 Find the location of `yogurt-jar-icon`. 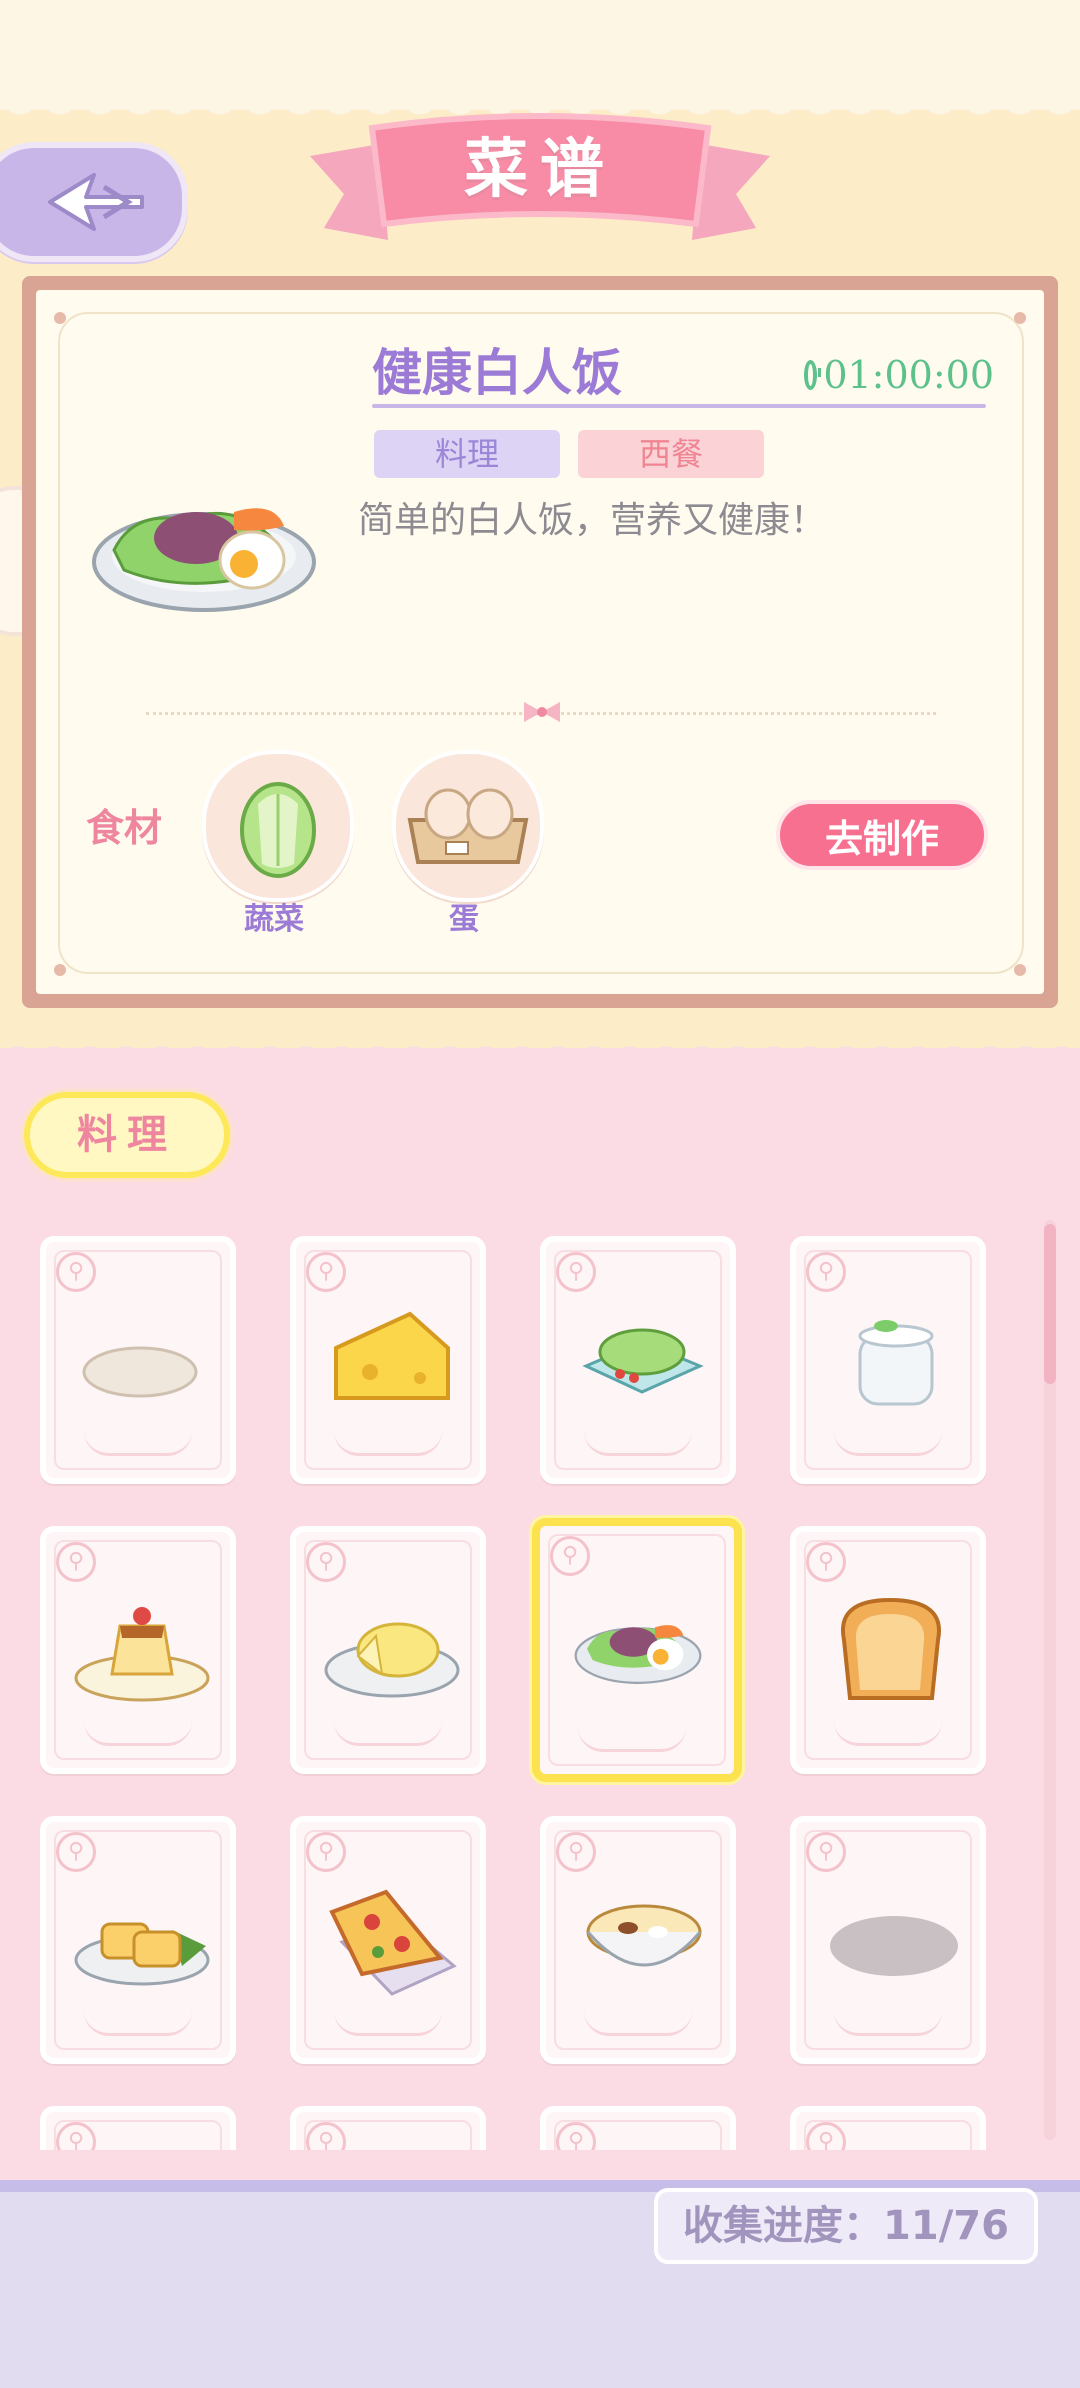

yogurt-jar-icon is located at coordinates (896, 1363).